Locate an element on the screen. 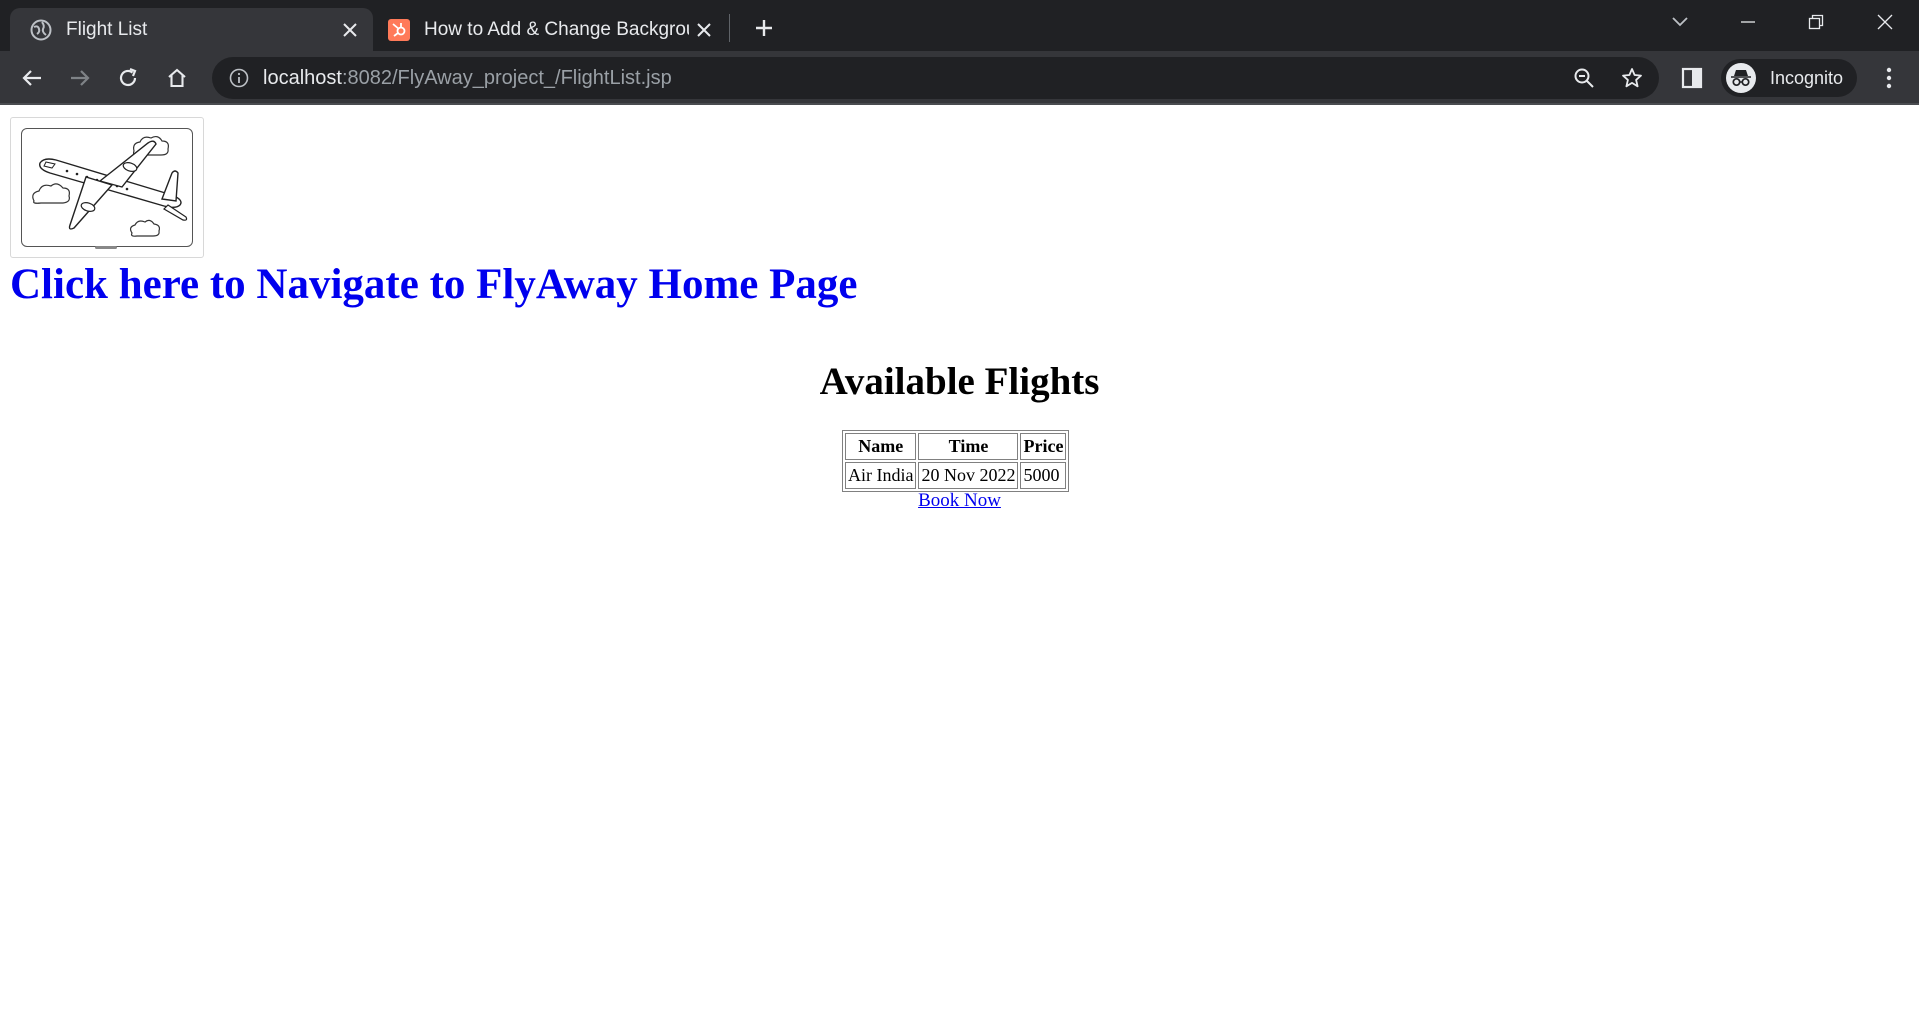 This screenshot has width=1919, height=1034. menu-button is located at coordinates (1889, 78).